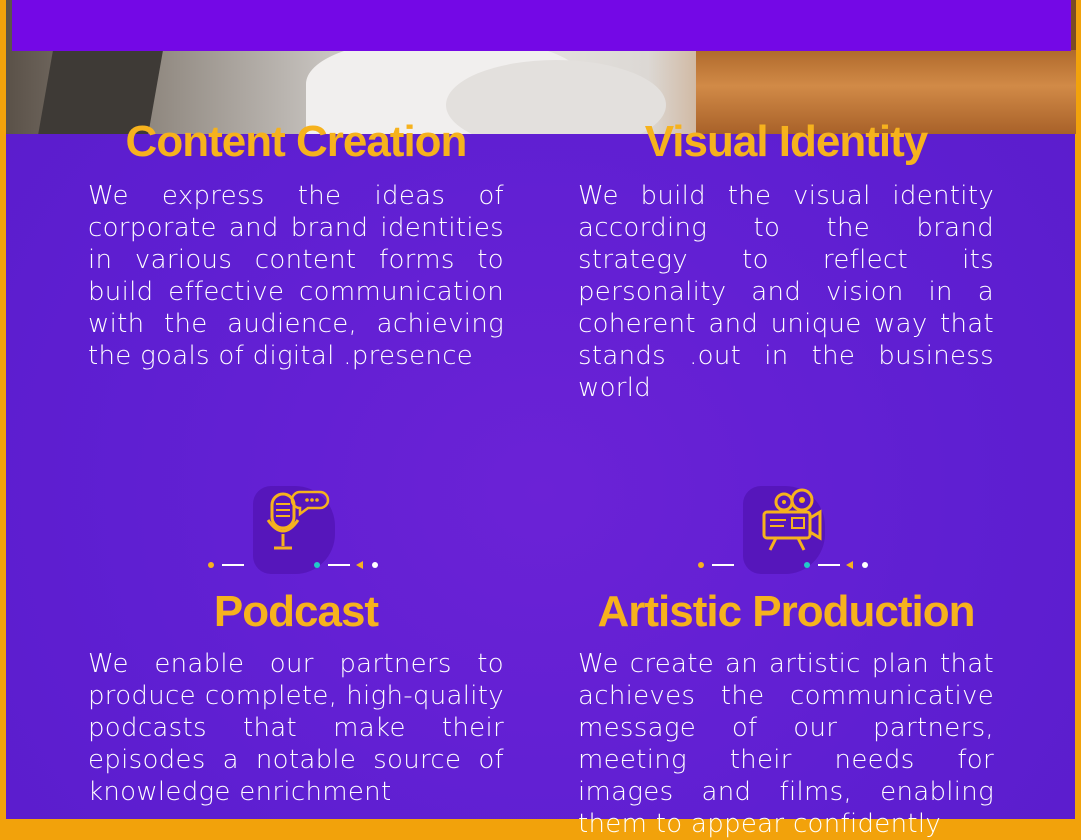 The image size is (1081, 840). I want to click on service-title-visual-identity: Visual Identity, so click(786, 141).